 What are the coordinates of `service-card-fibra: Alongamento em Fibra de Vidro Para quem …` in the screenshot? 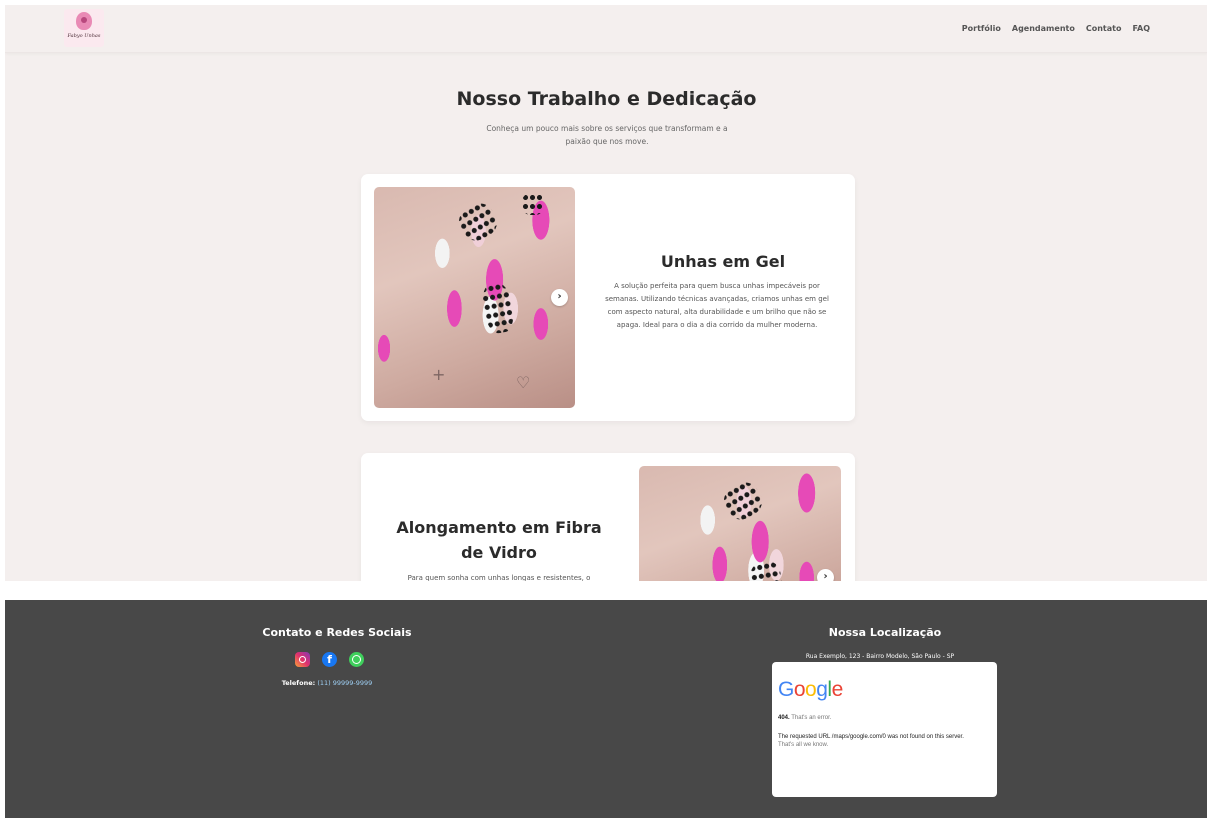 It's located at (608, 517).